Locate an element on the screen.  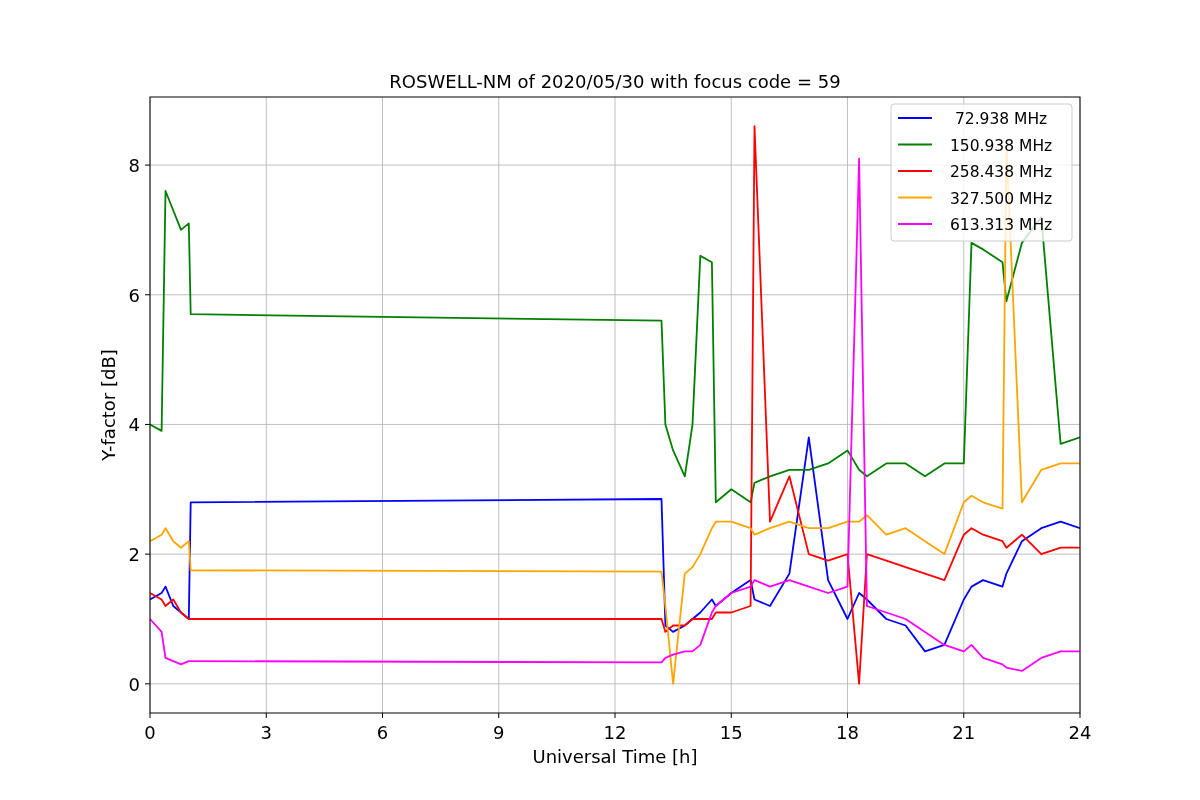
y-tick-label: 0 is located at coordinates (134, 684).